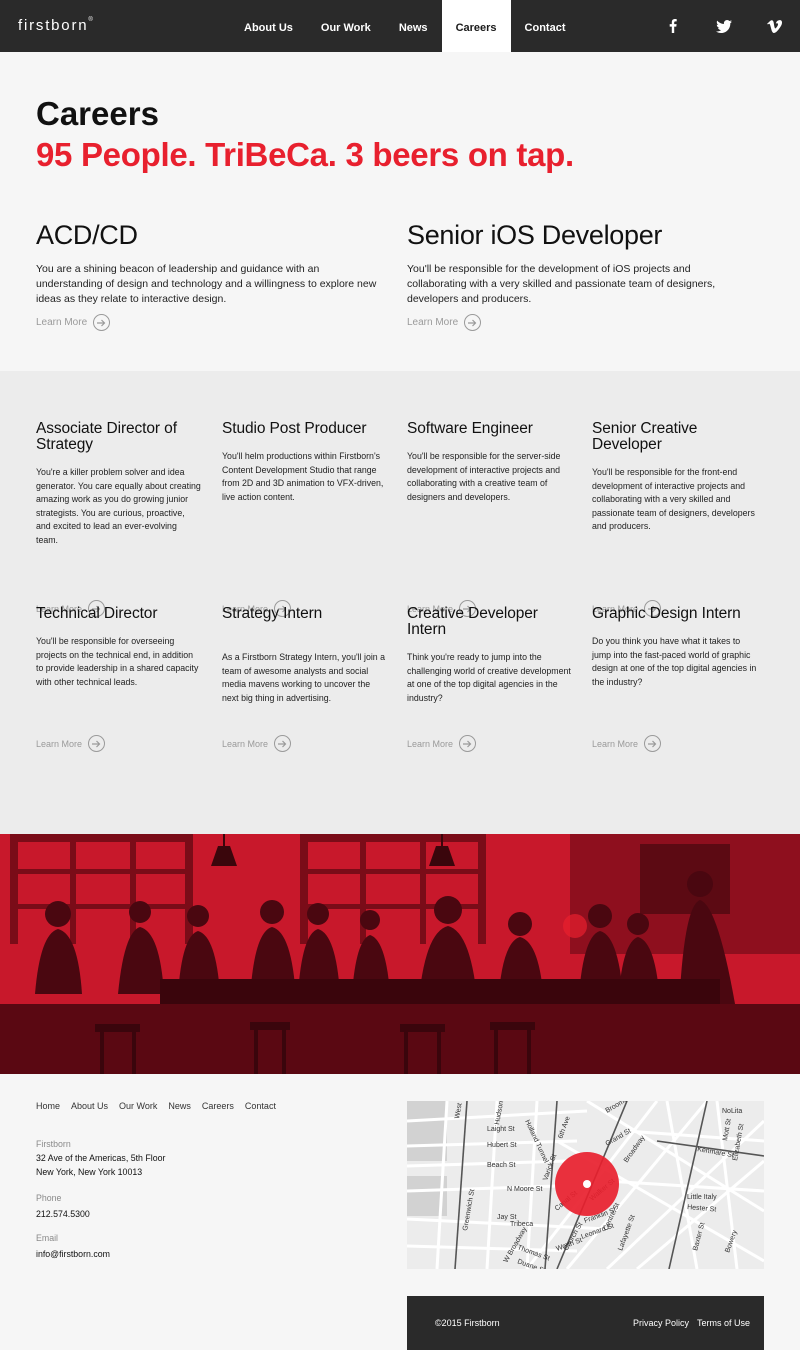  Describe the element at coordinates (672, 26) in the screenshot. I see `facebook-icon` at that location.